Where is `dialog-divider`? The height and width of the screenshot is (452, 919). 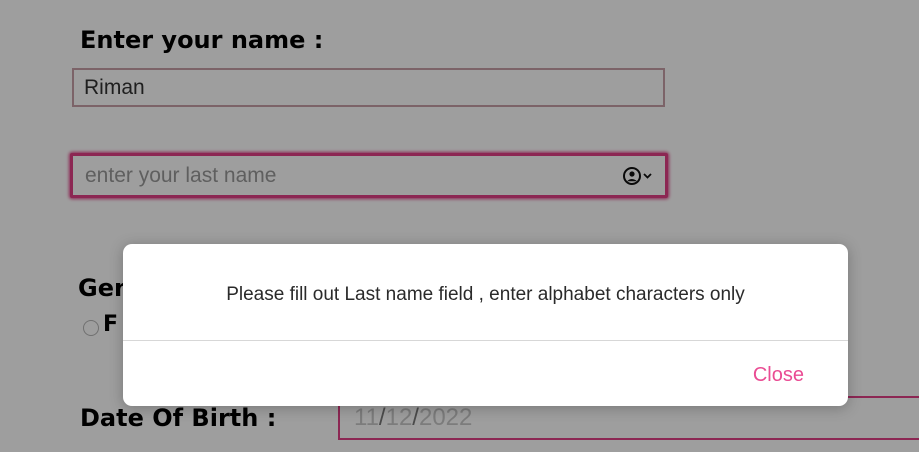 dialog-divider is located at coordinates (485, 340).